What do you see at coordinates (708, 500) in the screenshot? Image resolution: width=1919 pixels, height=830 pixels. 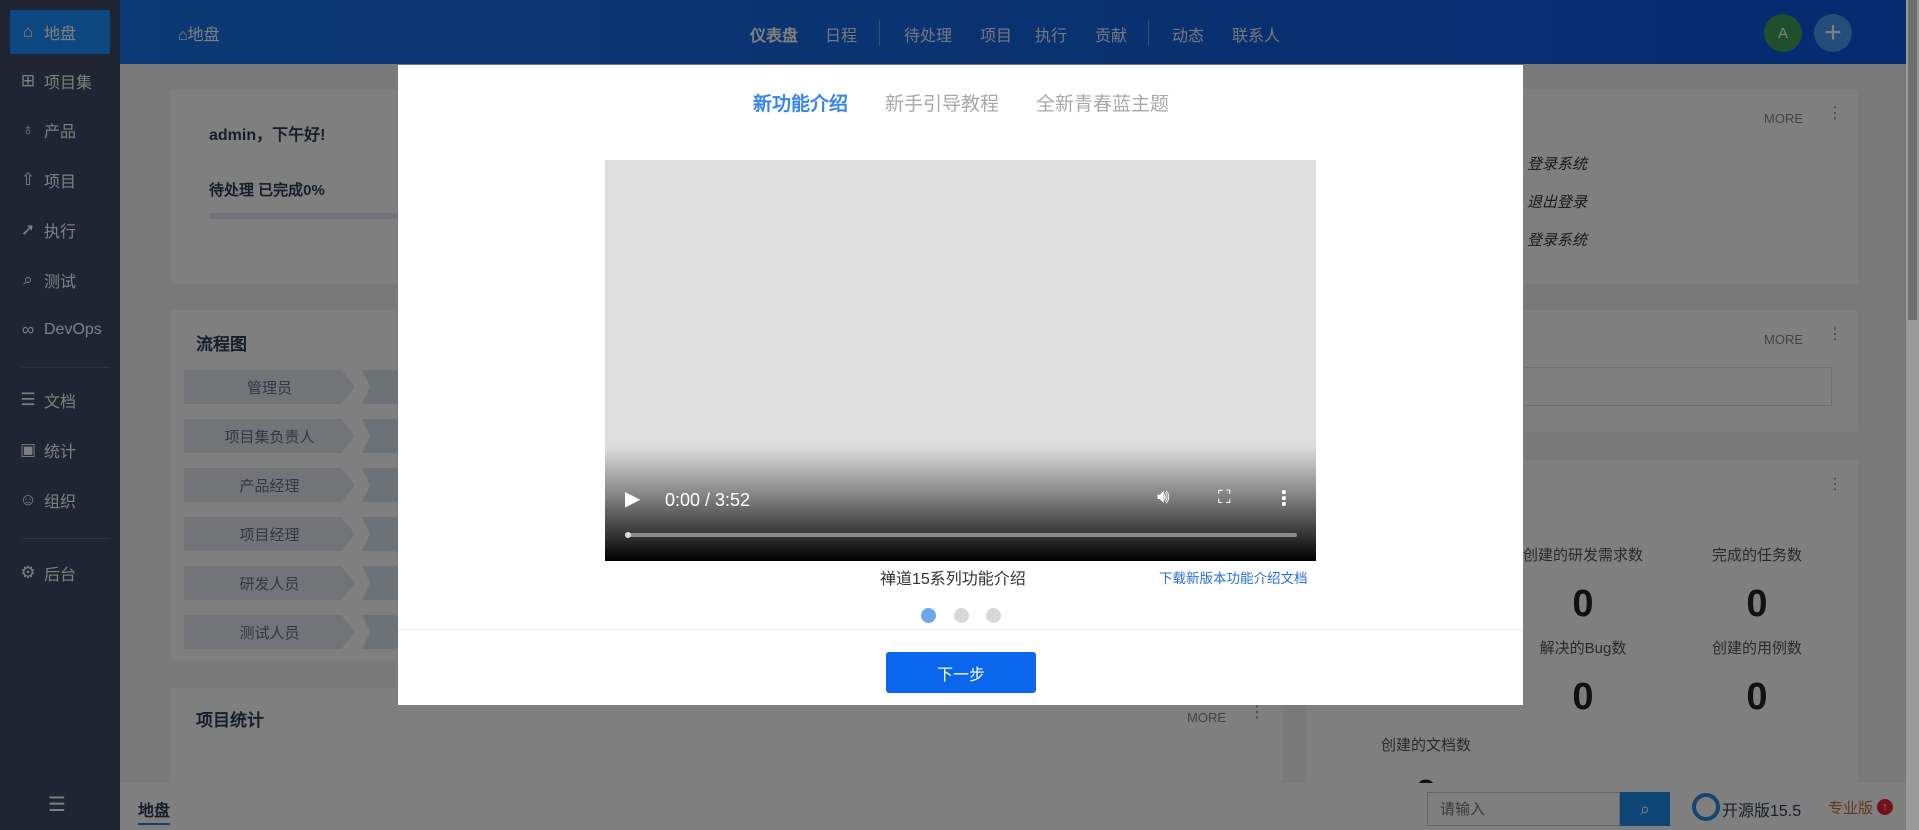 I see `video-time: 0:00 / 3:52` at bounding box center [708, 500].